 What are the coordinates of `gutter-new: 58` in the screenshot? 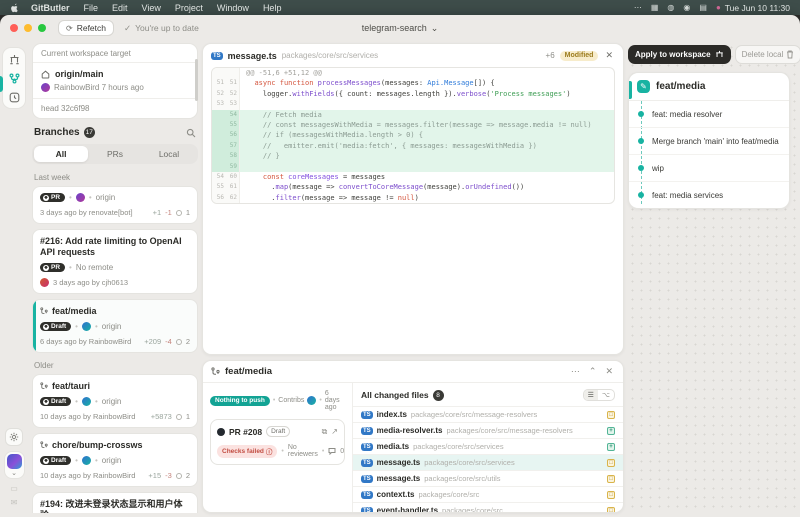 It's located at (233, 156).